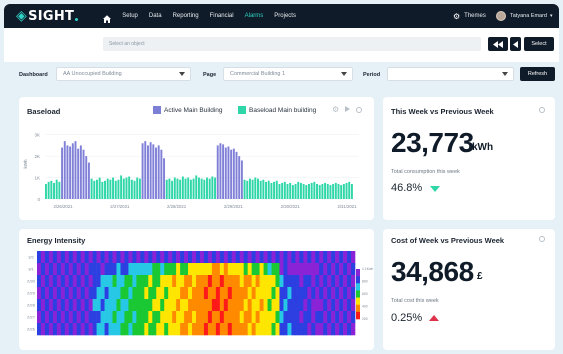 Image resolution: width=563 pixels, height=354 pixels. Describe the element at coordinates (450, 74) in the screenshot. I see `period-dropdown` at that location.